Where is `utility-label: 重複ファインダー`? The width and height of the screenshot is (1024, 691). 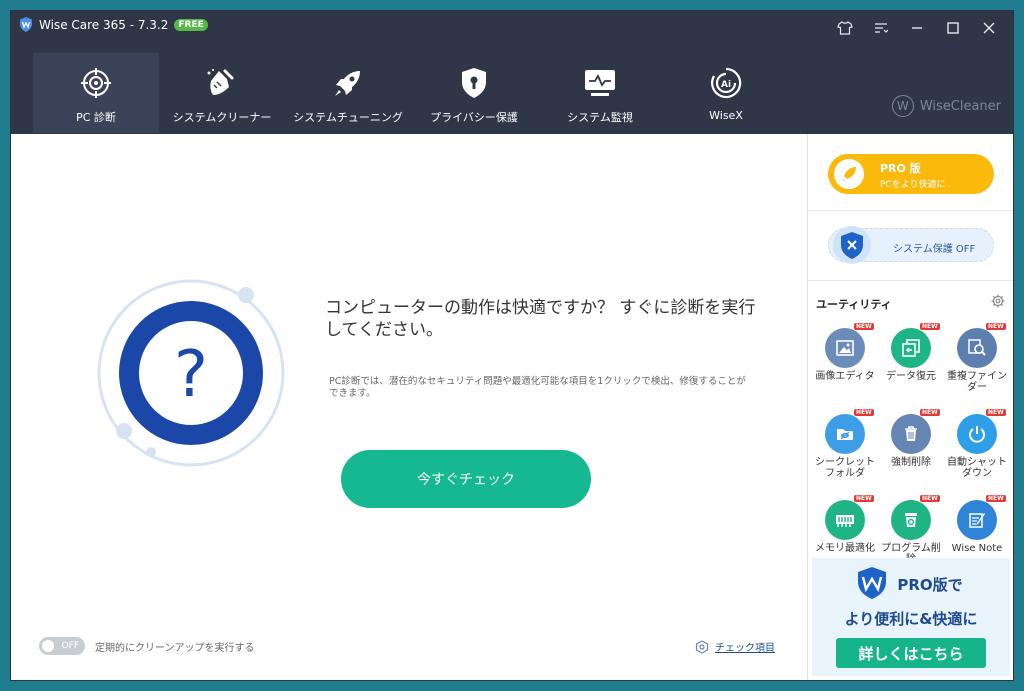
utility-label: 重複ファインダー is located at coordinates (977, 382).